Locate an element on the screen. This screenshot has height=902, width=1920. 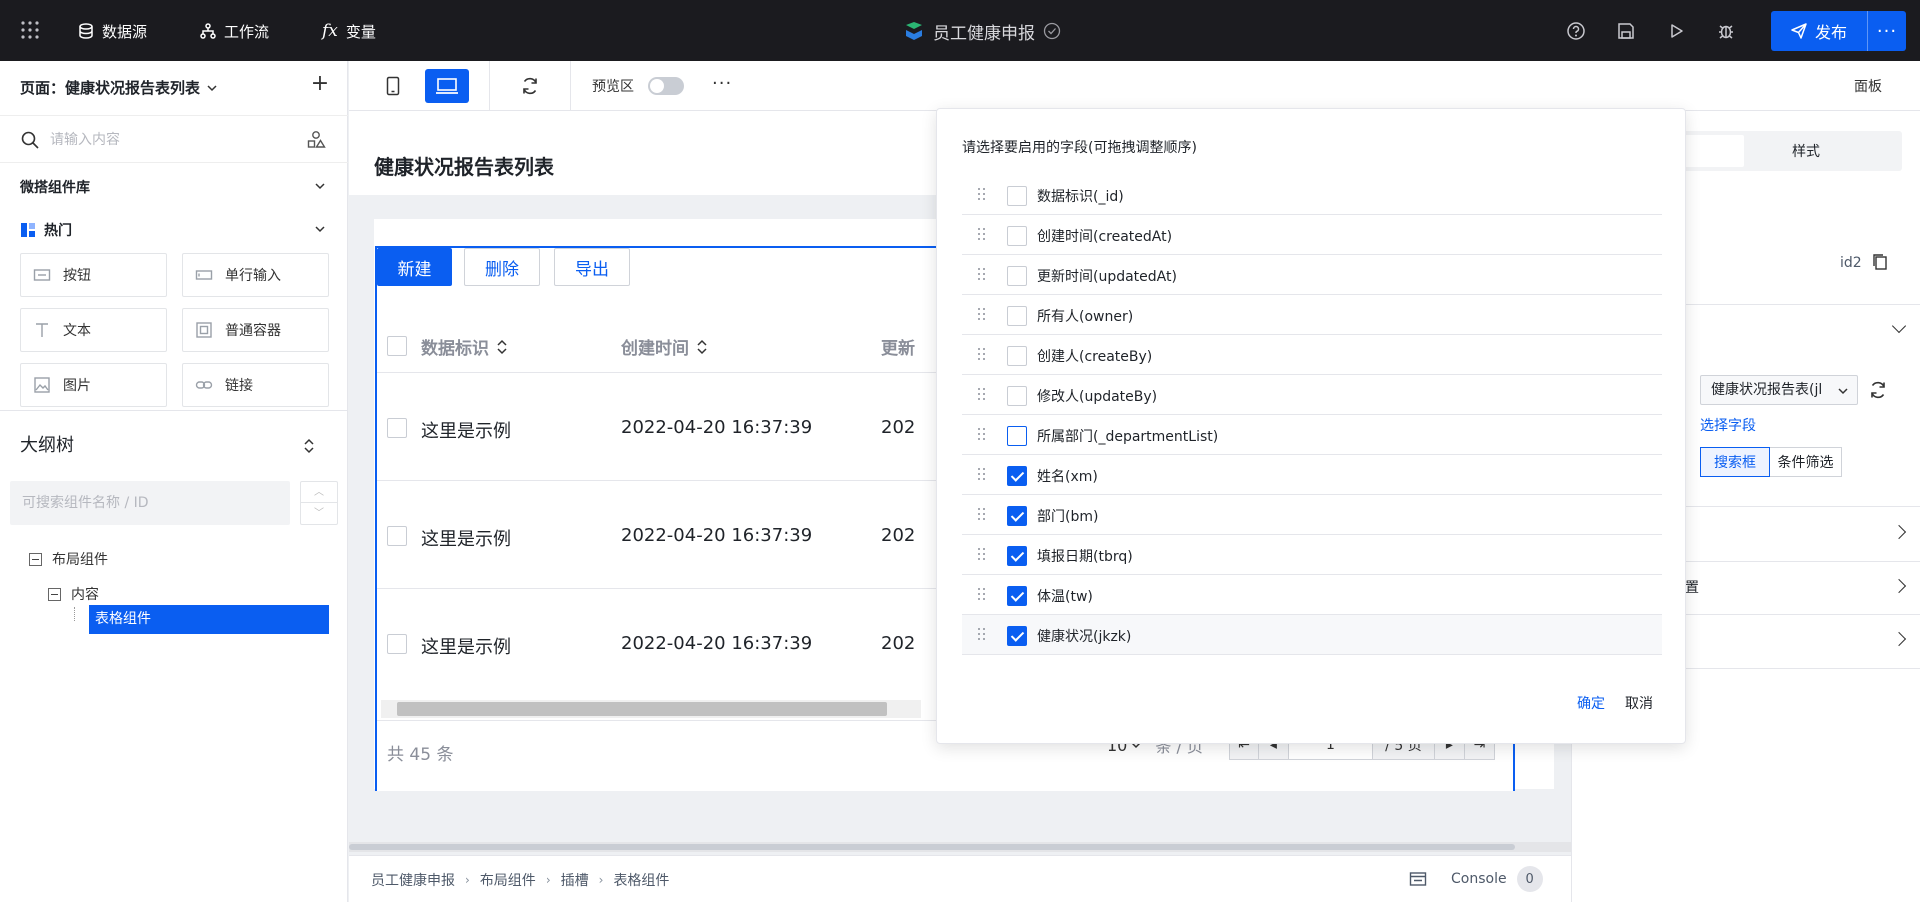
more-options-icon: ··· is located at coordinates (722, 83).